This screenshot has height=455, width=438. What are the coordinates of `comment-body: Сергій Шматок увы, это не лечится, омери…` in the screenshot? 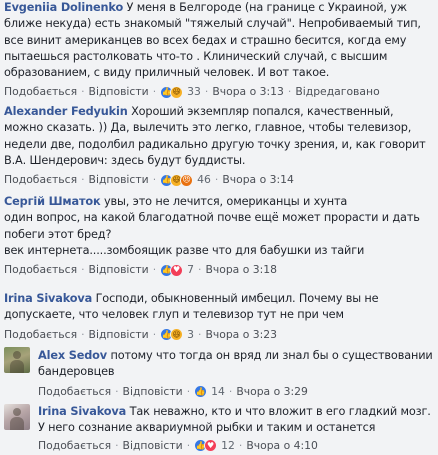 It's located at (220, 226).